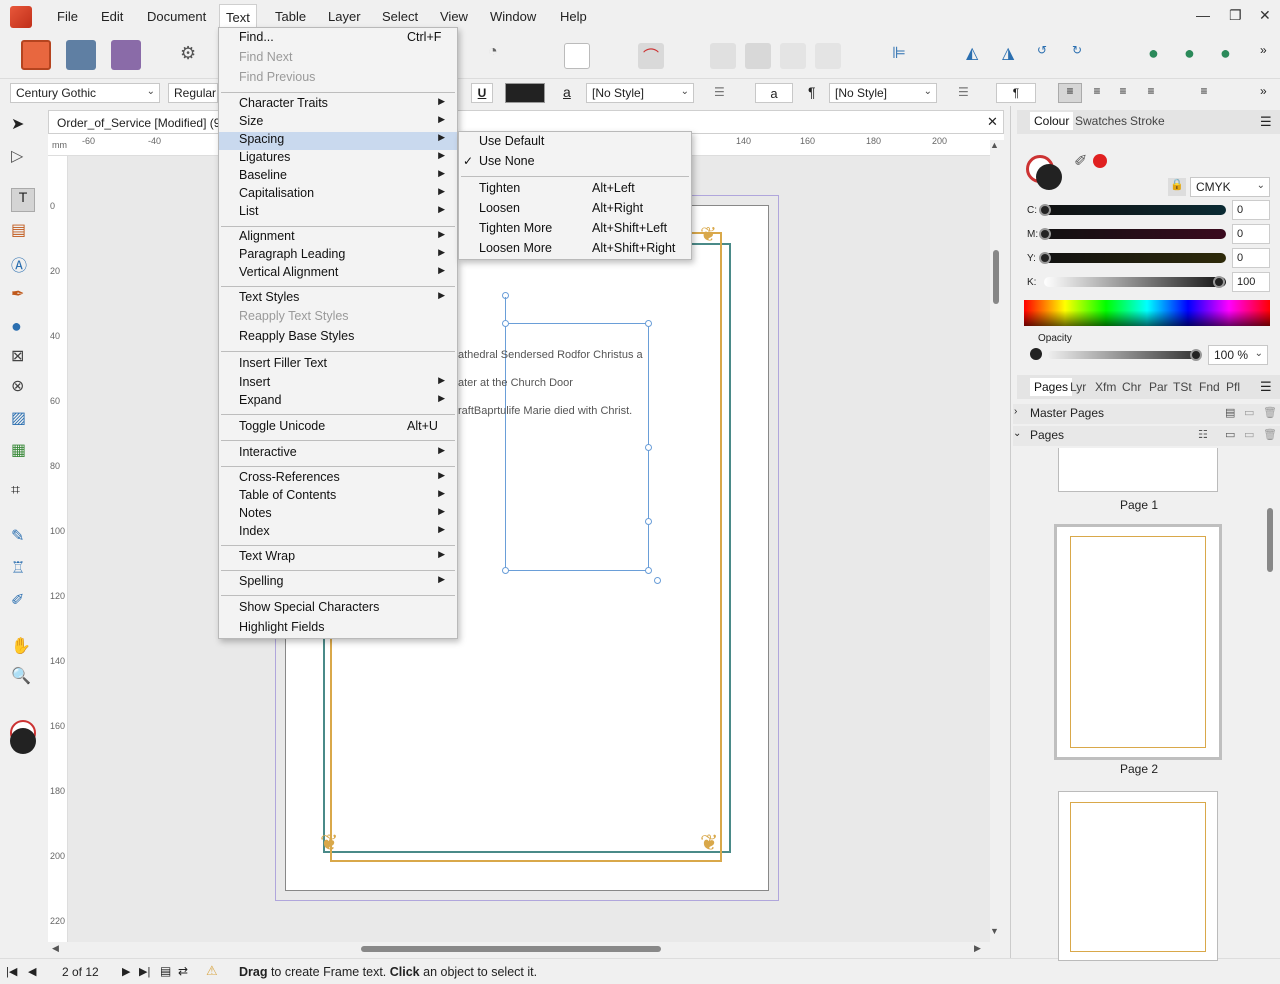 The height and width of the screenshot is (984, 1280). I want to click on close-document-icon: ✕, so click(992, 122).